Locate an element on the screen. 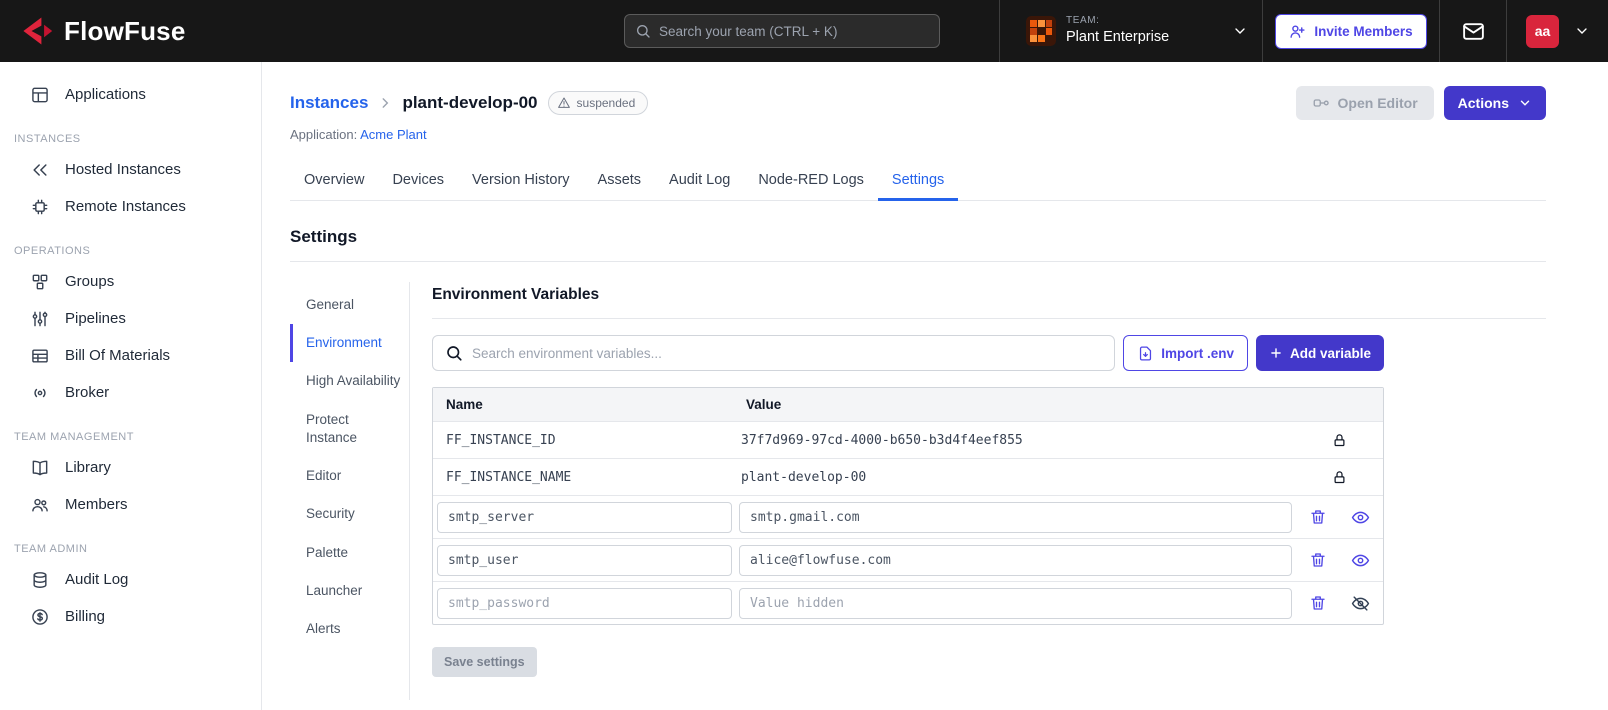 This screenshot has width=1608, height=710. actions-button: Actions is located at coordinates (1494, 103).